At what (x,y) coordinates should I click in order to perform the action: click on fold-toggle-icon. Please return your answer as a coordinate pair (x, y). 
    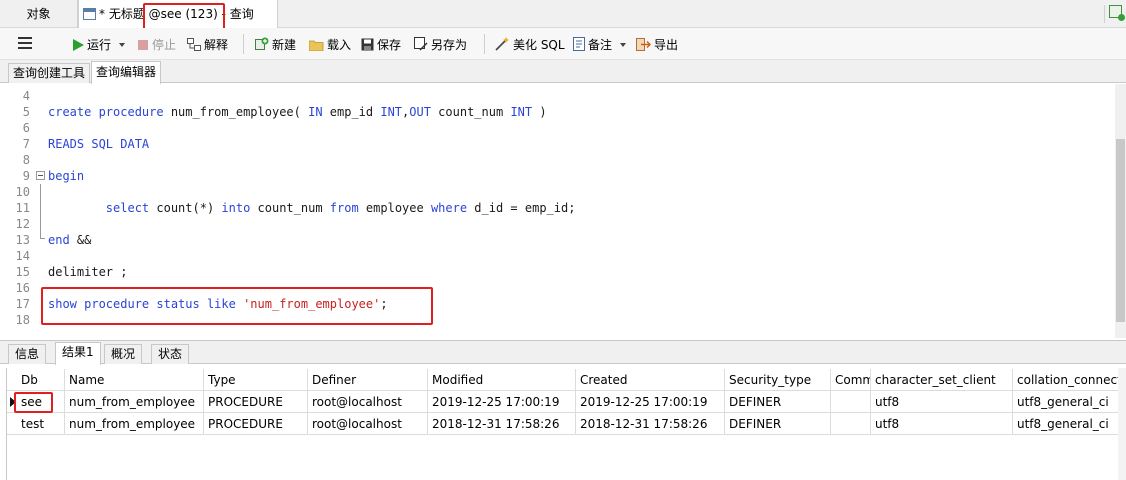
    Looking at the image, I should click on (40, 175).